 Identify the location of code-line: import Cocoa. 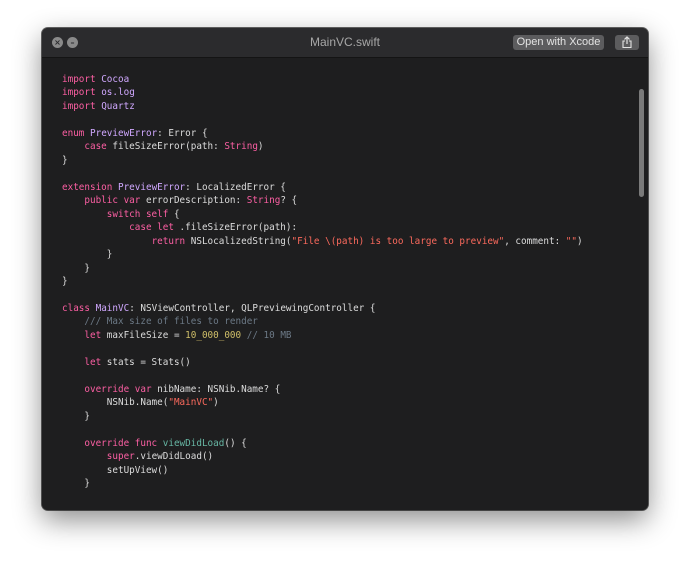
(322, 79).